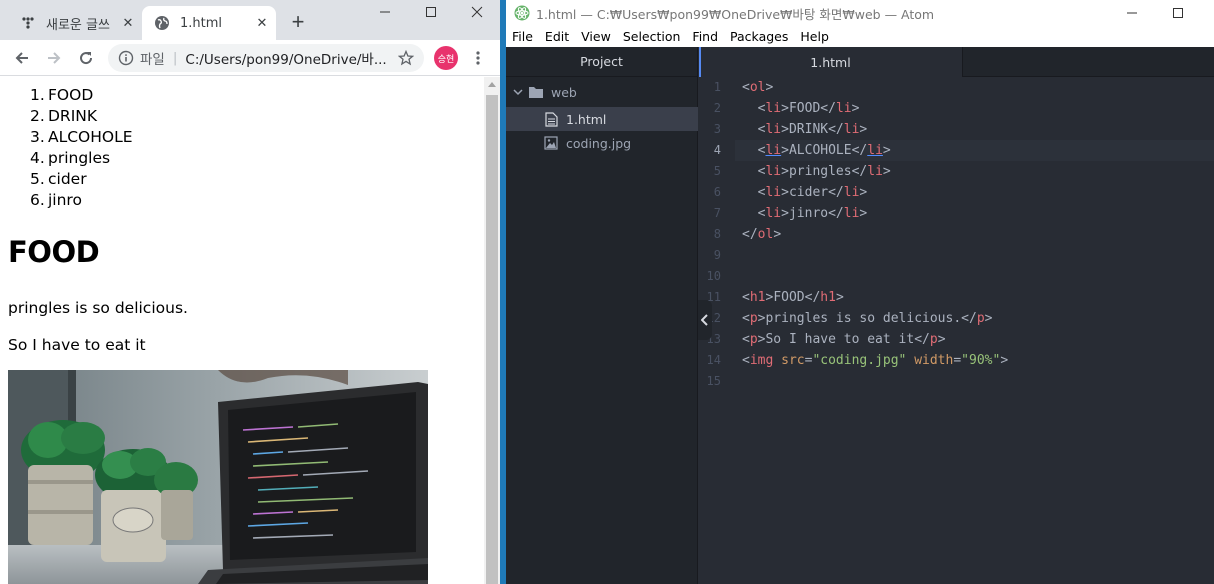 The image size is (1214, 584). What do you see at coordinates (478, 58) in the screenshot?
I see `more-menu-icon` at bounding box center [478, 58].